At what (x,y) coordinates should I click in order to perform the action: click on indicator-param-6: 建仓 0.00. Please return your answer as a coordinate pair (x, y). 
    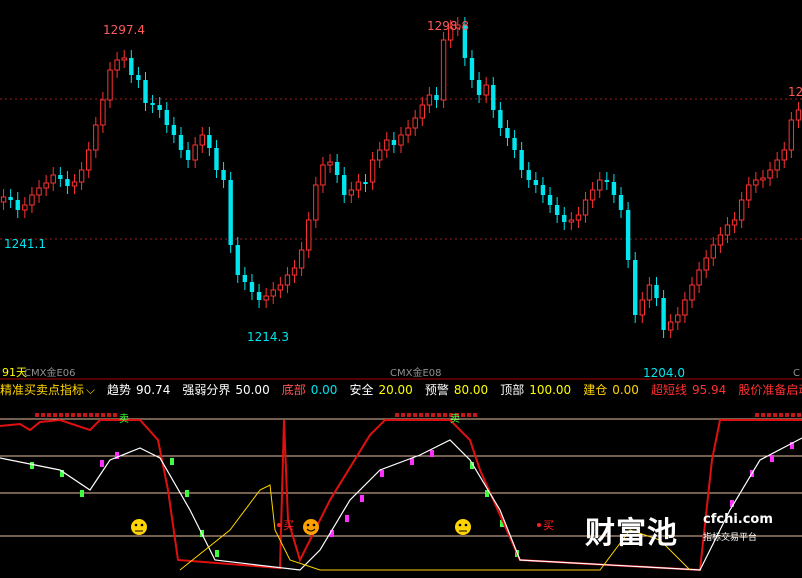
    Looking at the image, I should click on (615, 390).